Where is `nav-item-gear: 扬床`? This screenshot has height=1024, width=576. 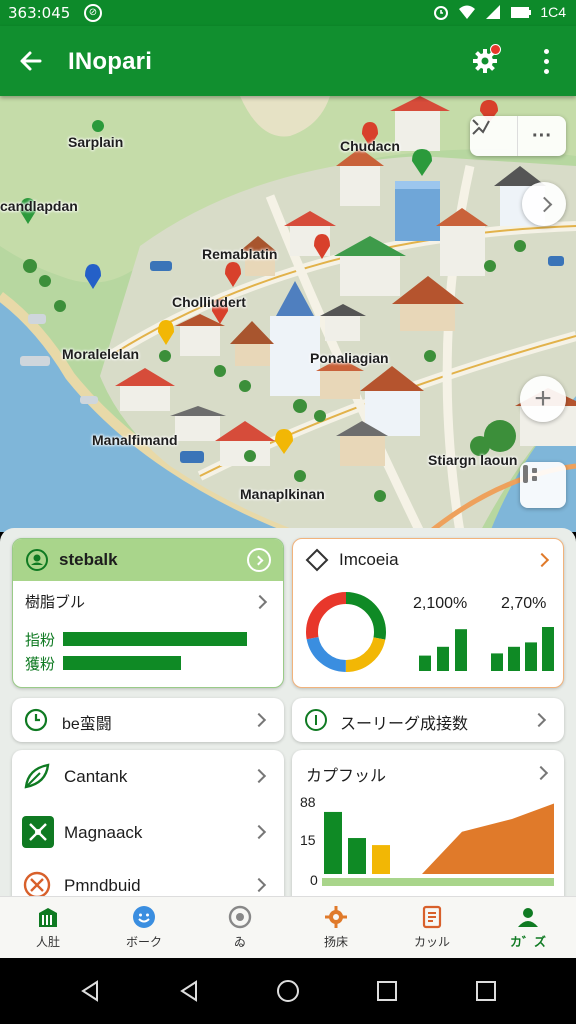
nav-item-gear: 扬床 is located at coordinates (336, 927).